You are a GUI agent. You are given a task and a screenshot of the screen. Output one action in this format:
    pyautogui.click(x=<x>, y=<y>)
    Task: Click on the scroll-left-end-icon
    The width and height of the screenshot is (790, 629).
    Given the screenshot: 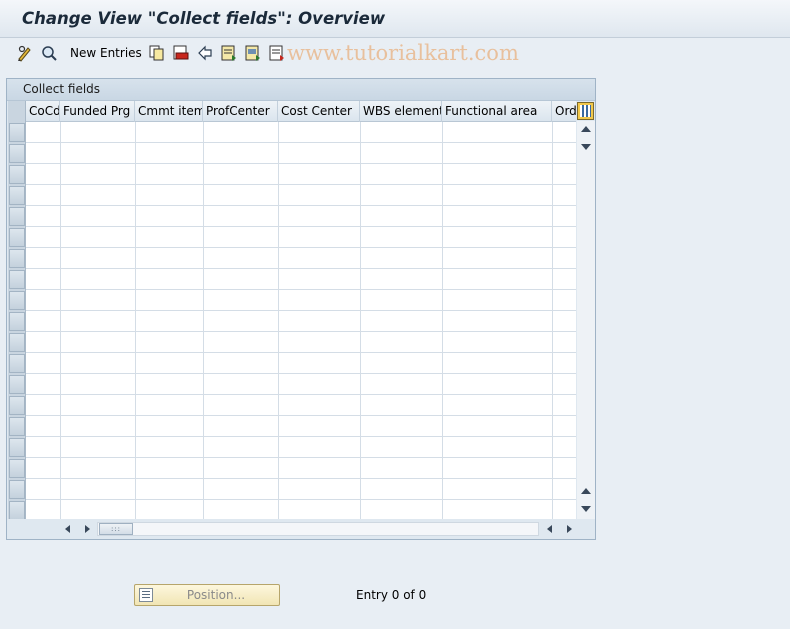 What is the action you would take?
    pyautogui.click(x=549, y=529)
    